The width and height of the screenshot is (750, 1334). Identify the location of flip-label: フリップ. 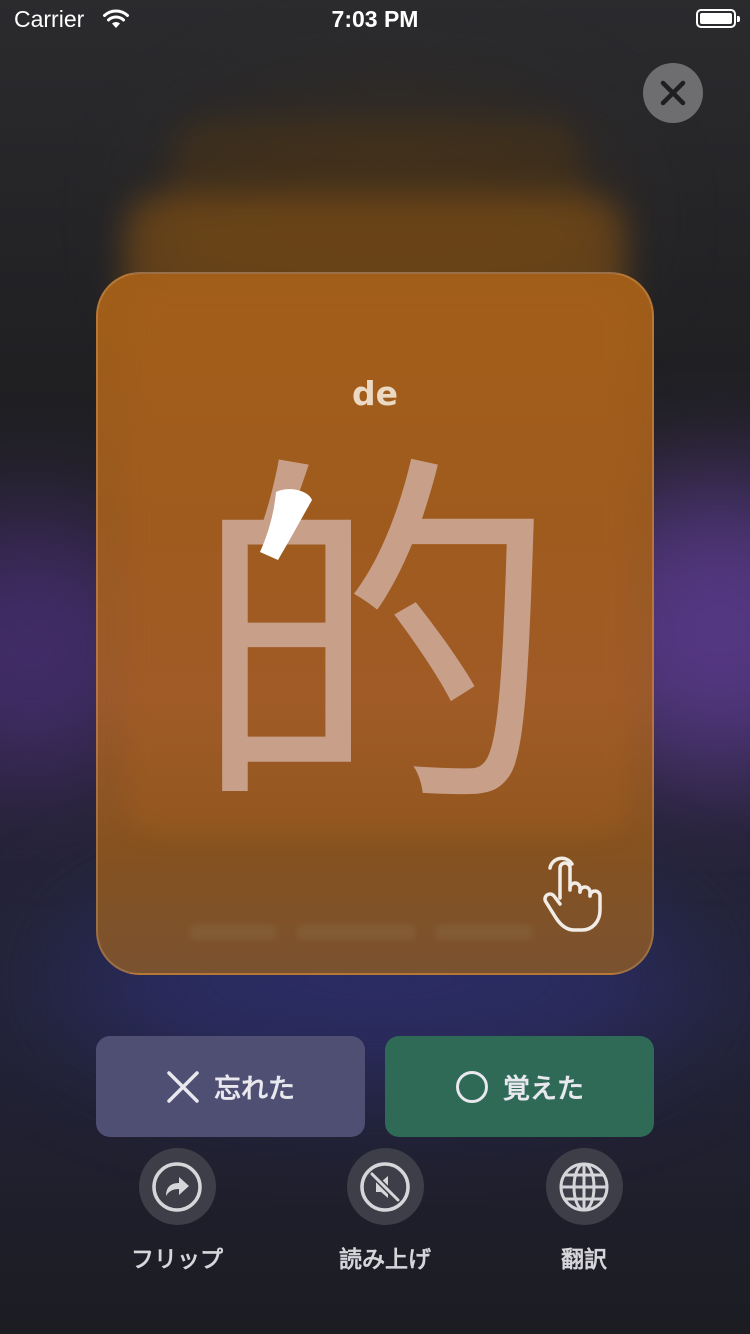
(177, 1260).